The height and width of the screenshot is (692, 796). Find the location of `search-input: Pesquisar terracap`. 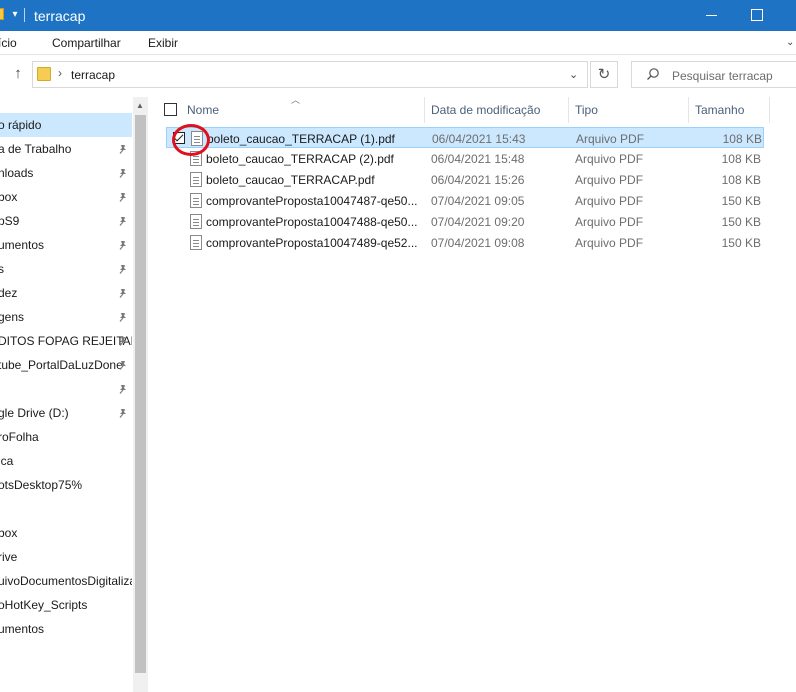

search-input: Pesquisar terracap is located at coordinates (713, 74).